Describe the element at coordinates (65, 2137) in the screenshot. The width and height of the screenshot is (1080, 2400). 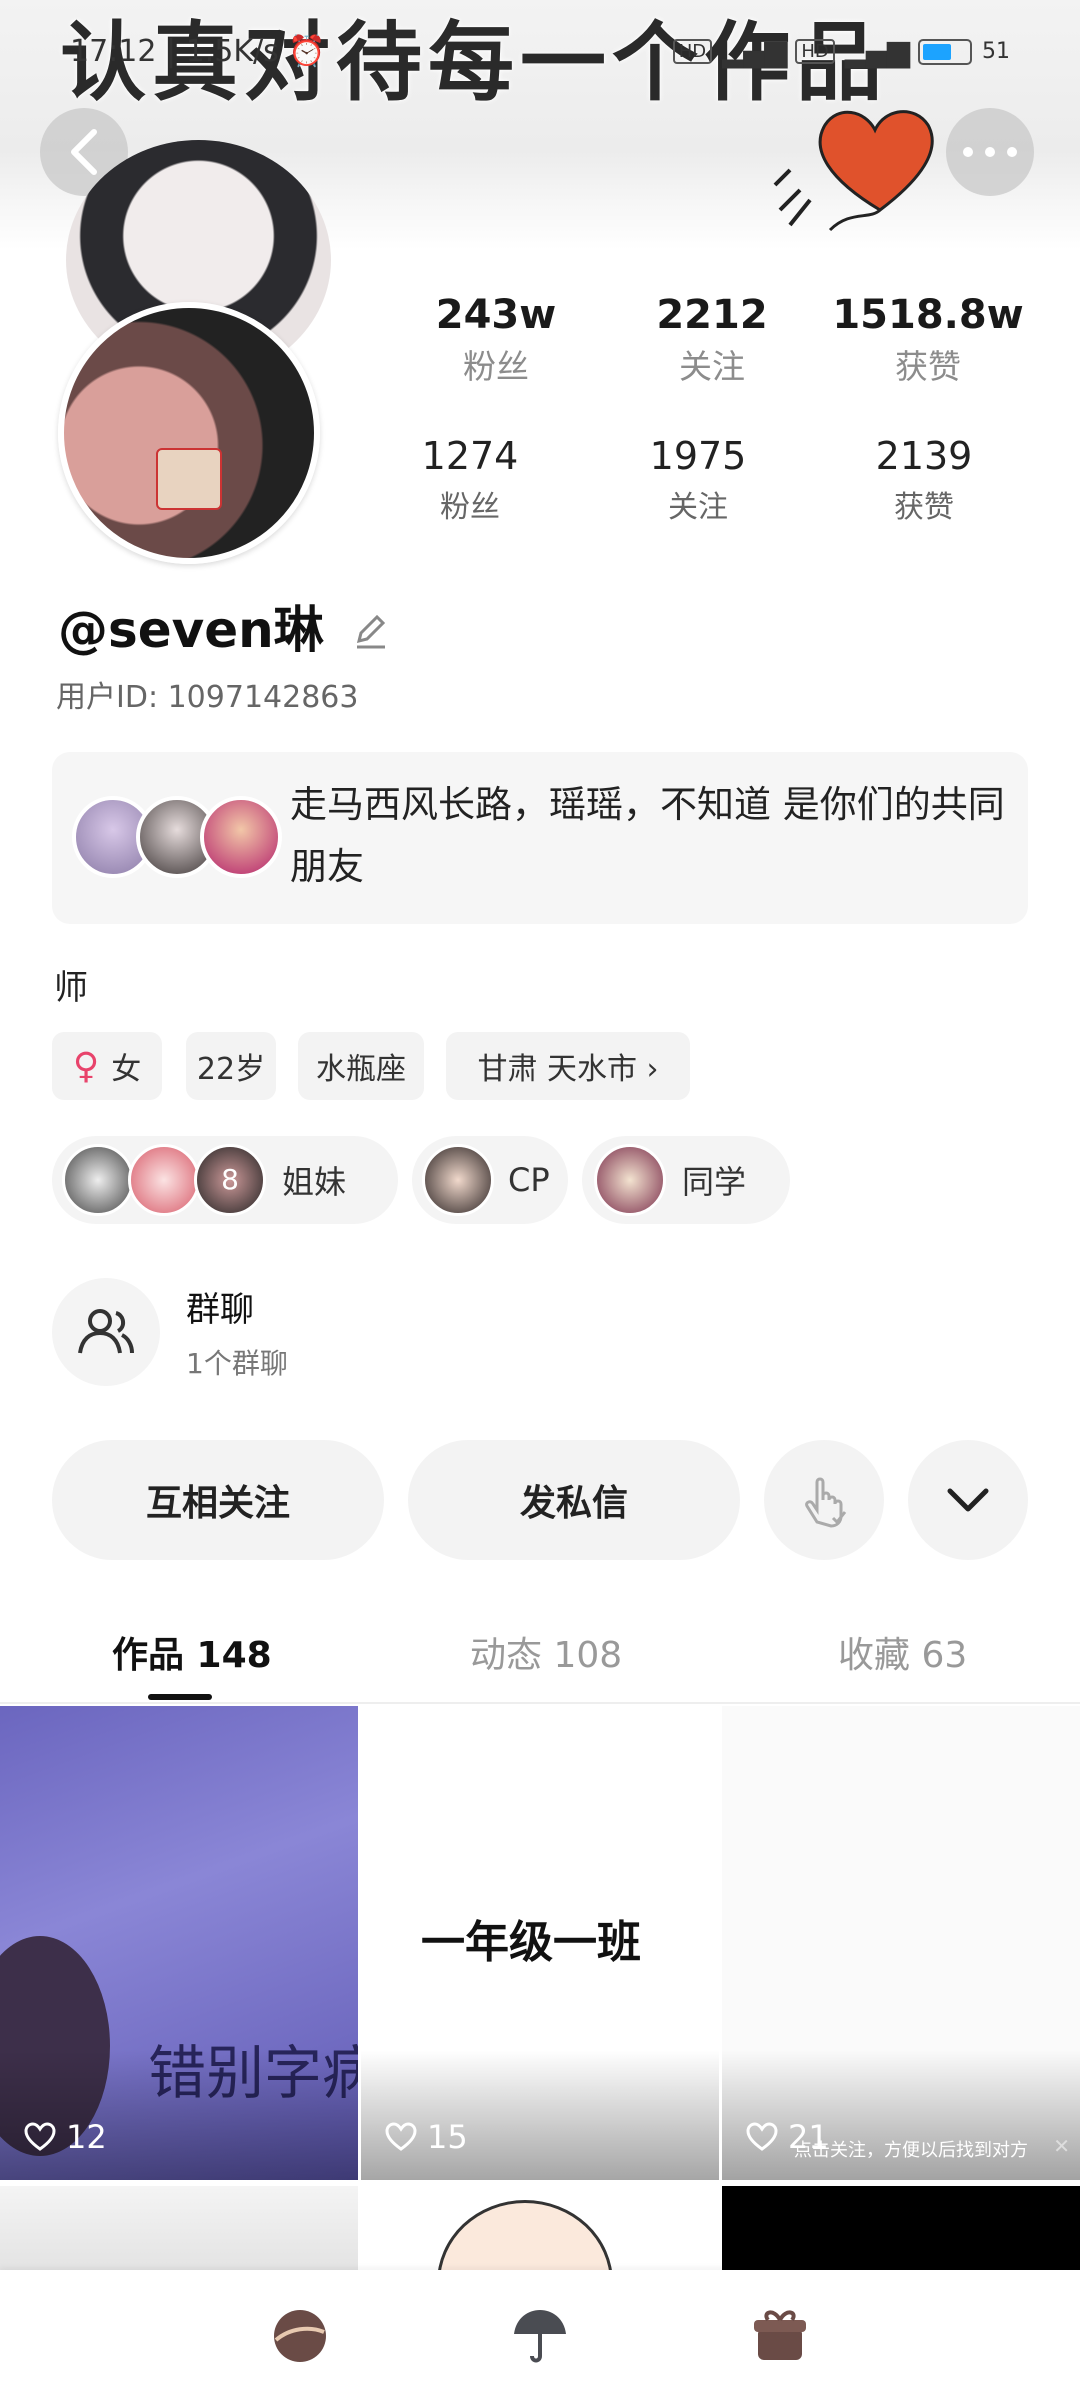
I see `work-card-1-likes: 12` at that location.